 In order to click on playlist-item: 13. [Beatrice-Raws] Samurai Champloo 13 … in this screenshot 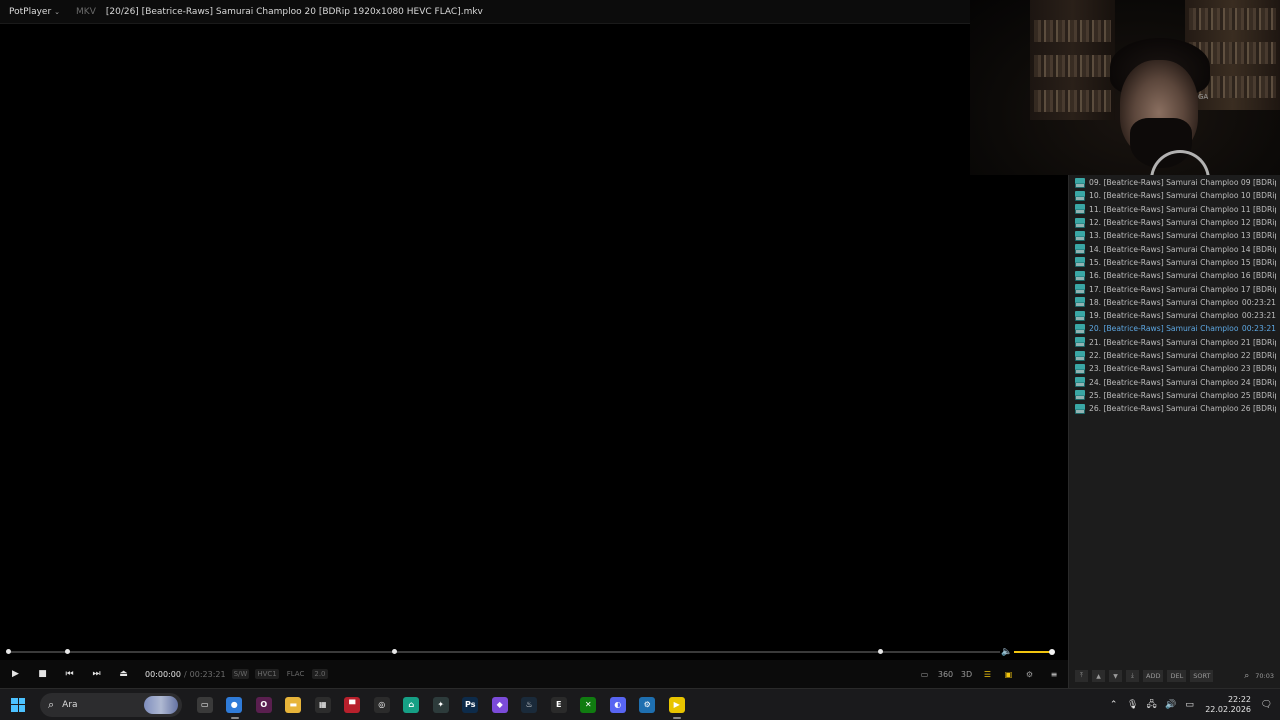, I will do `click(1174, 235)`.